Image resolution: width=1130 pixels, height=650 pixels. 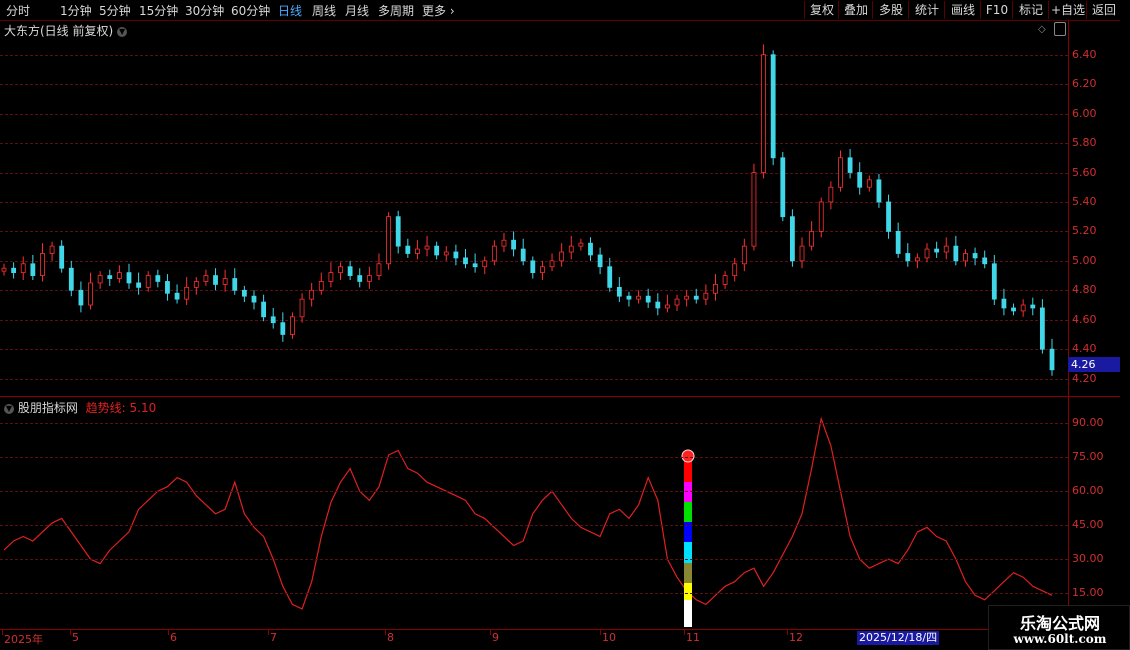 I want to click on indicator-tick-label: 60.00, so click(x=1088, y=491).